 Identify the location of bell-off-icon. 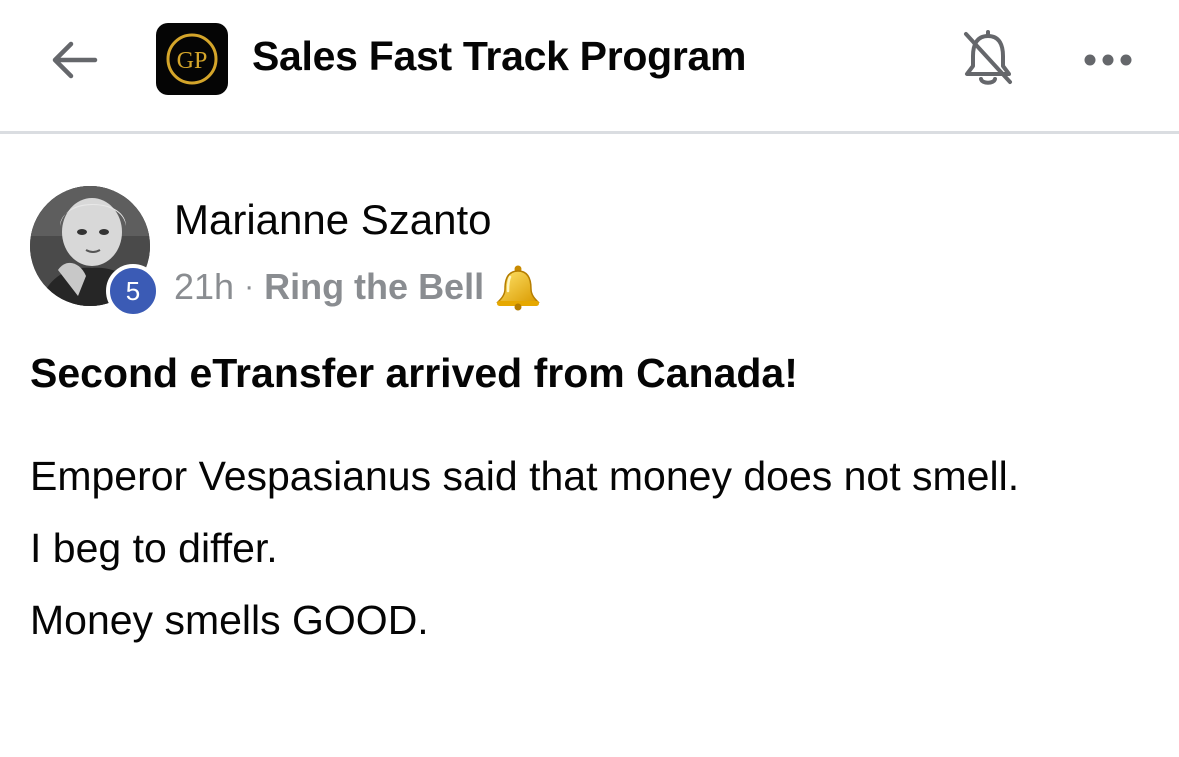
(988, 57).